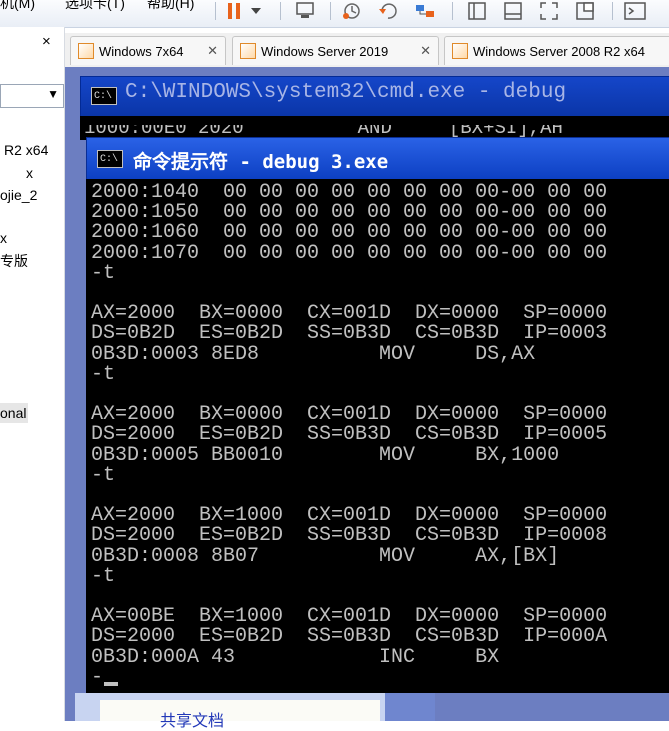  What do you see at coordinates (349, 334) in the screenshot?
I see `console-line: DS=0B2D ES=0B2D SS=0B3D CS=0B3D IP=0003` at bounding box center [349, 334].